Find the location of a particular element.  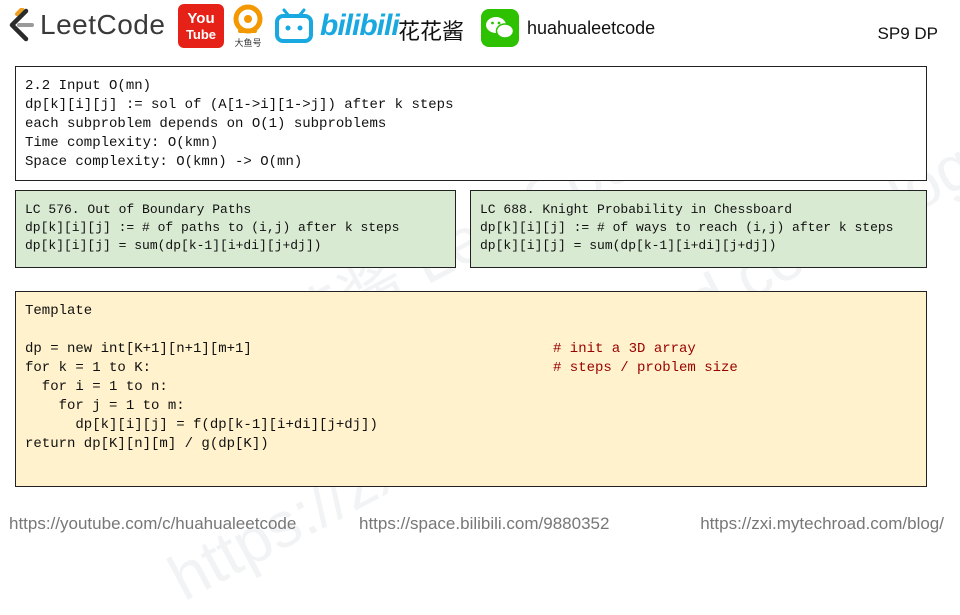

youtube-icon: You Tube is located at coordinates (201, 26).